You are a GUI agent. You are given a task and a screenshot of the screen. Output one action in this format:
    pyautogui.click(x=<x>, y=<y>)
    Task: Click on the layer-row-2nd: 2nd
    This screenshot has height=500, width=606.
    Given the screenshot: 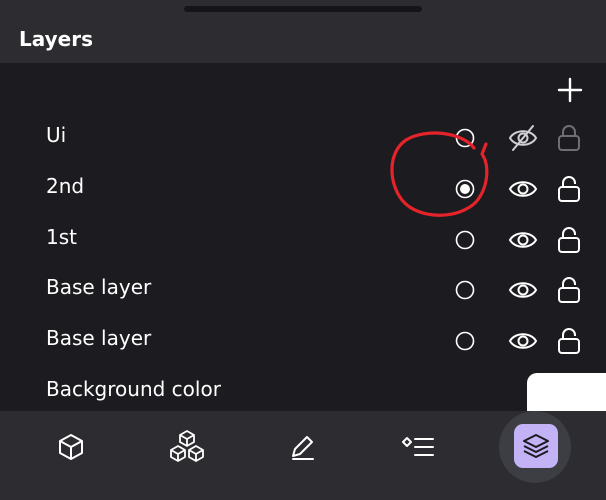 What is the action you would take?
    pyautogui.click(x=303, y=189)
    